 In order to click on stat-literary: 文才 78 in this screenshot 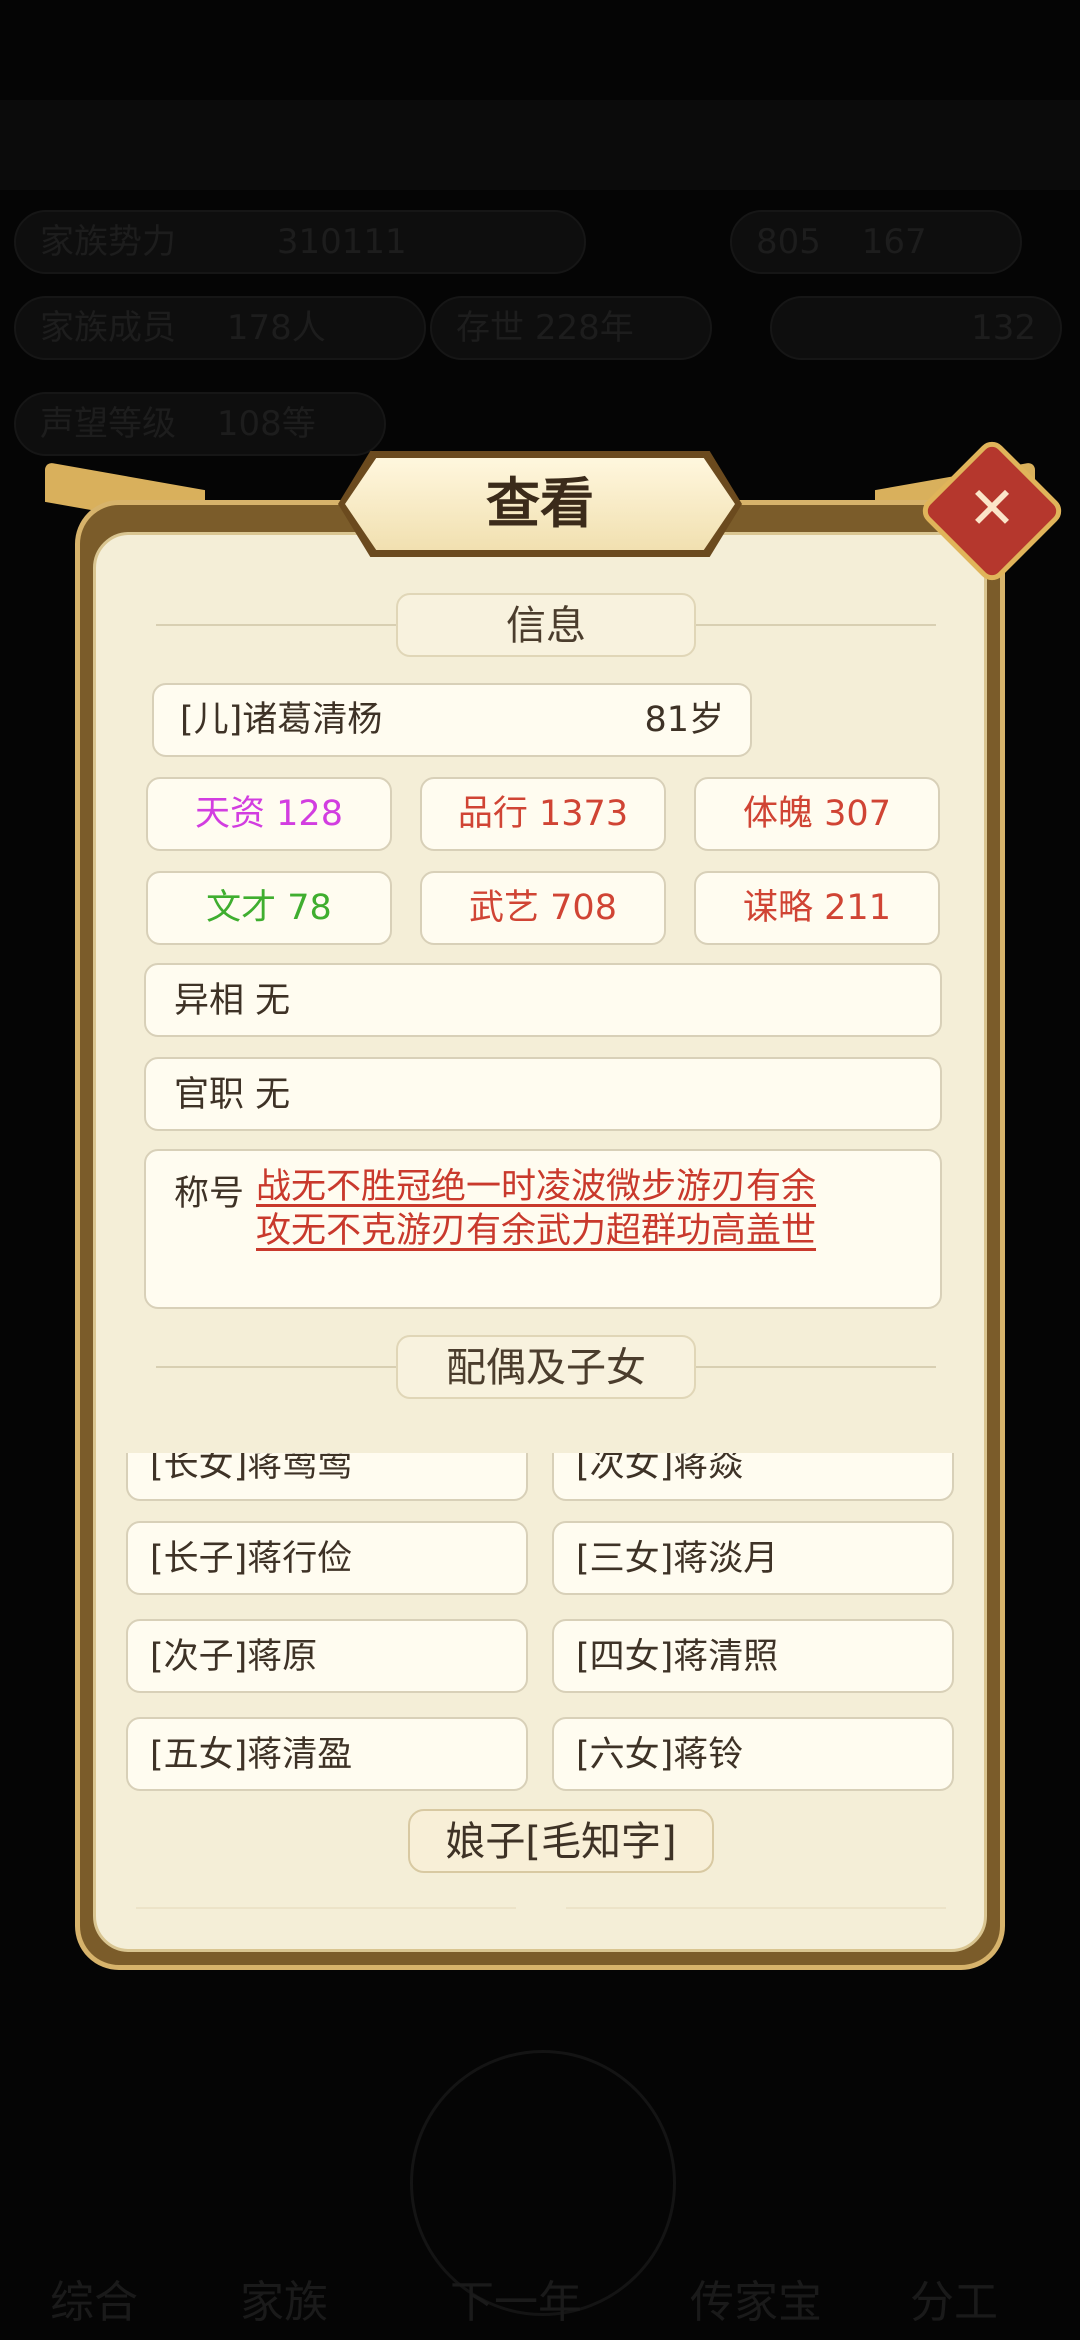, I will do `click(269, 908)`.